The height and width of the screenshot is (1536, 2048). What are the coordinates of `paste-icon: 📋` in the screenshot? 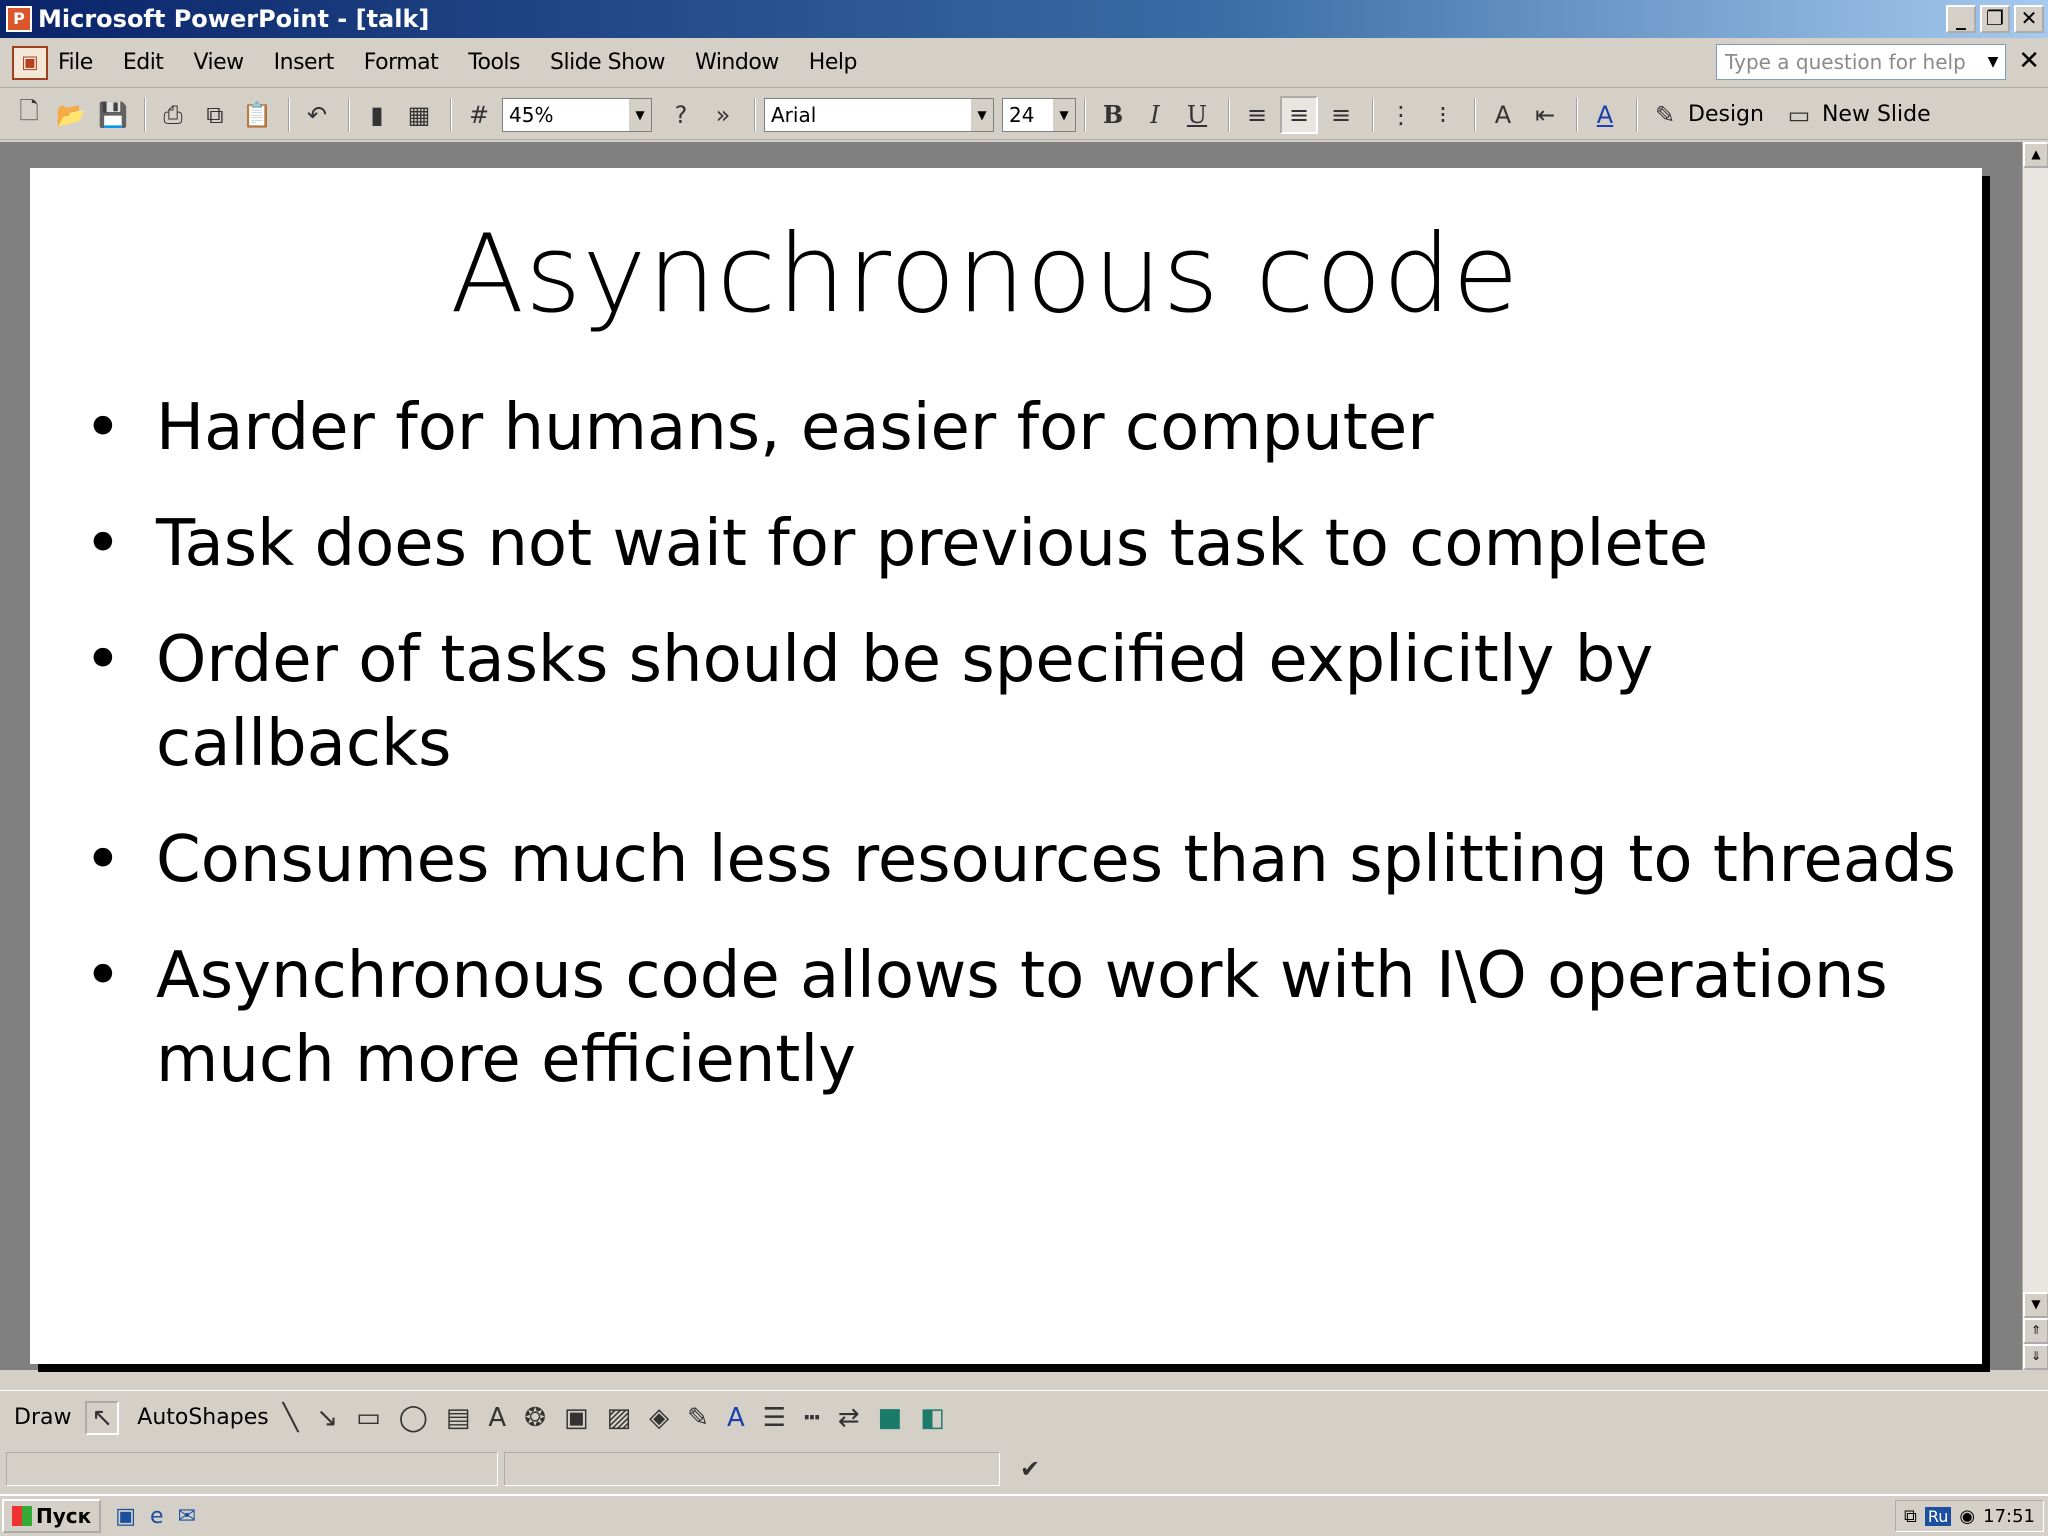 It's located at (257, 115).